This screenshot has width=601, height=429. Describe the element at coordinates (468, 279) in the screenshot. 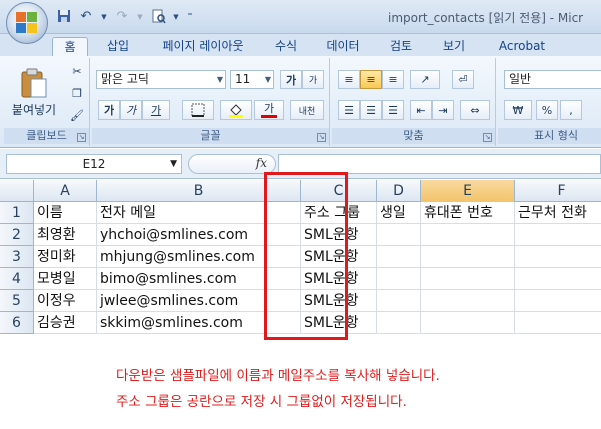

I see `cell-e4` at that location.